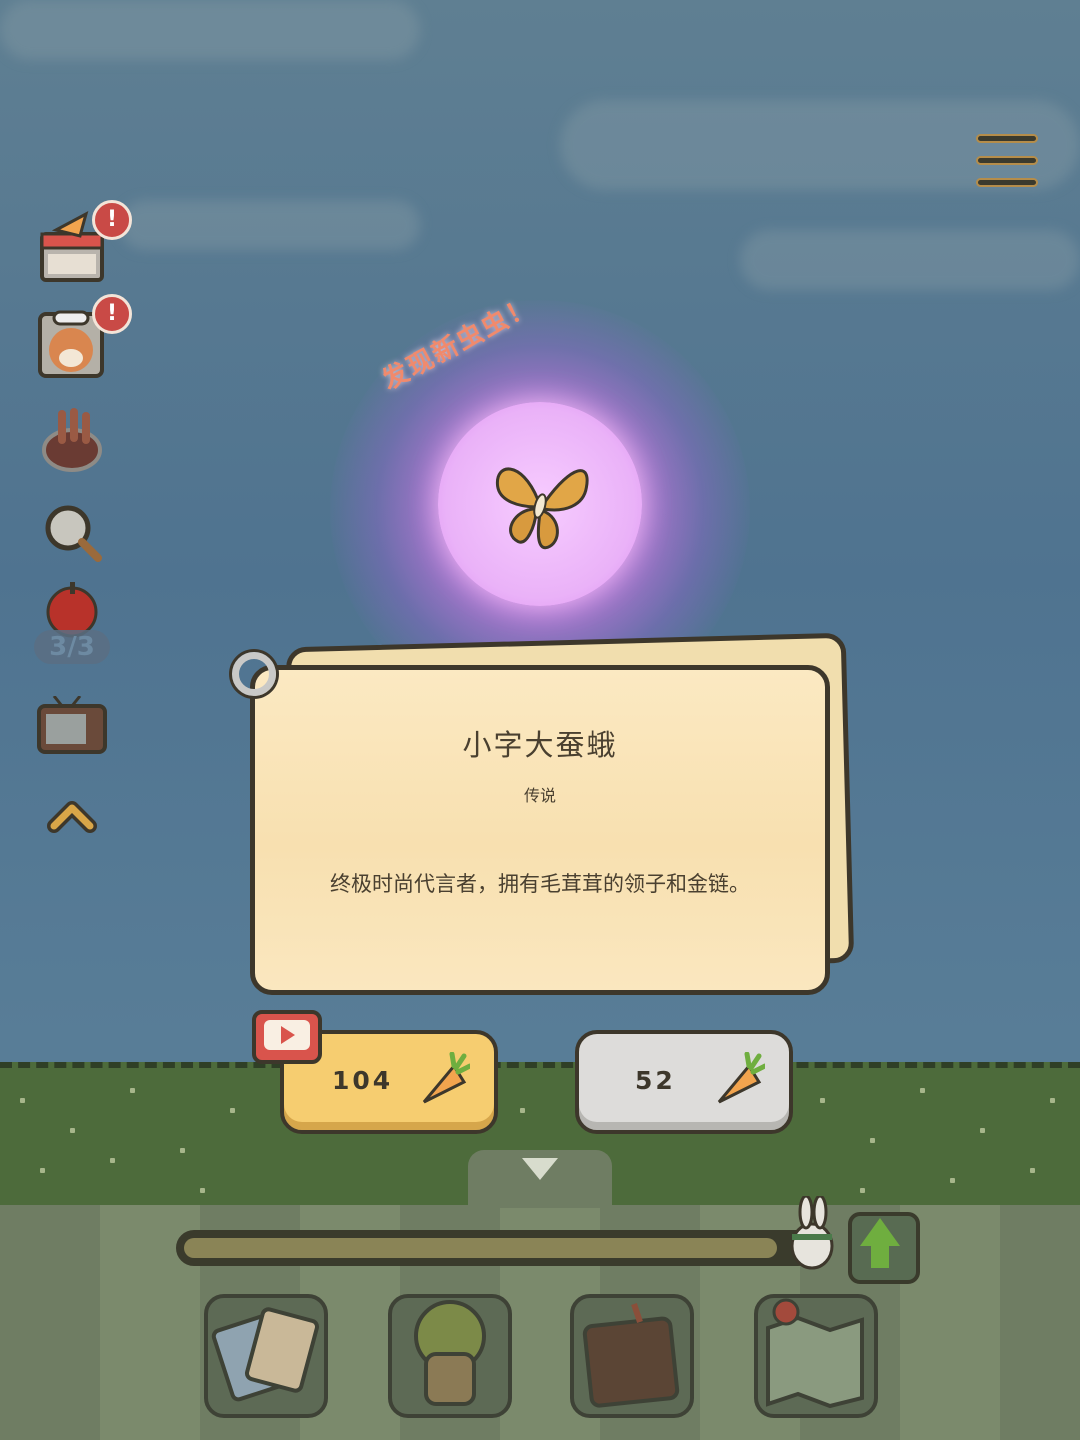  What do you see at coordinates (539, 795) in the screenshot?
I see `bug-rarity: 传说` at bounding box center [539, 795].